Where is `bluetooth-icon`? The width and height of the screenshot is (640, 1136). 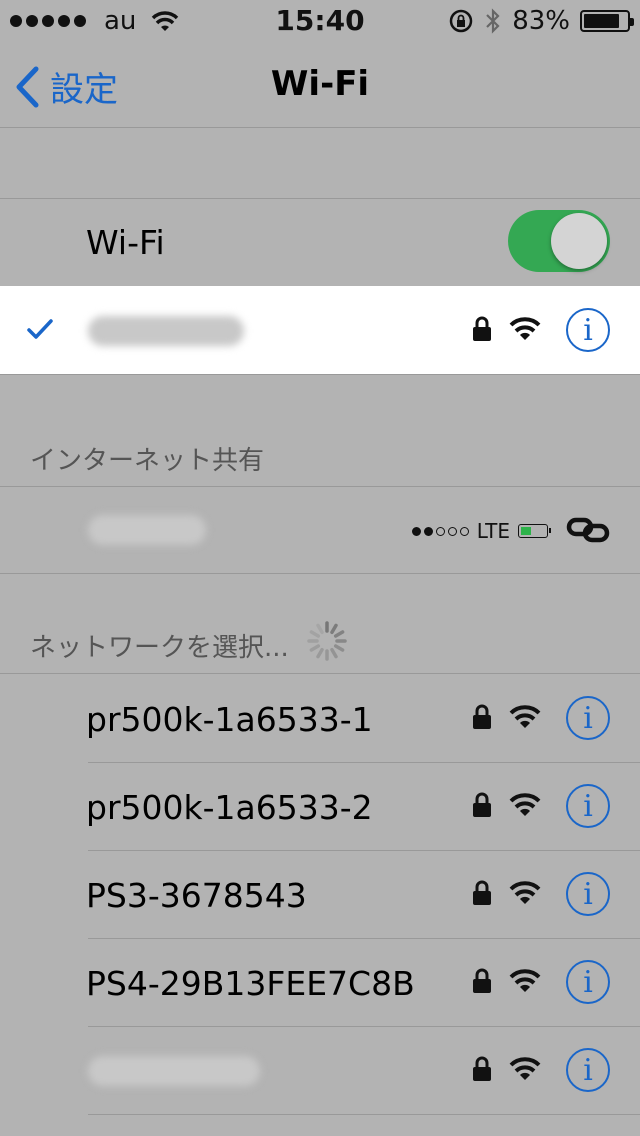
bluetooth-icon is located at coordinates (493, 21).